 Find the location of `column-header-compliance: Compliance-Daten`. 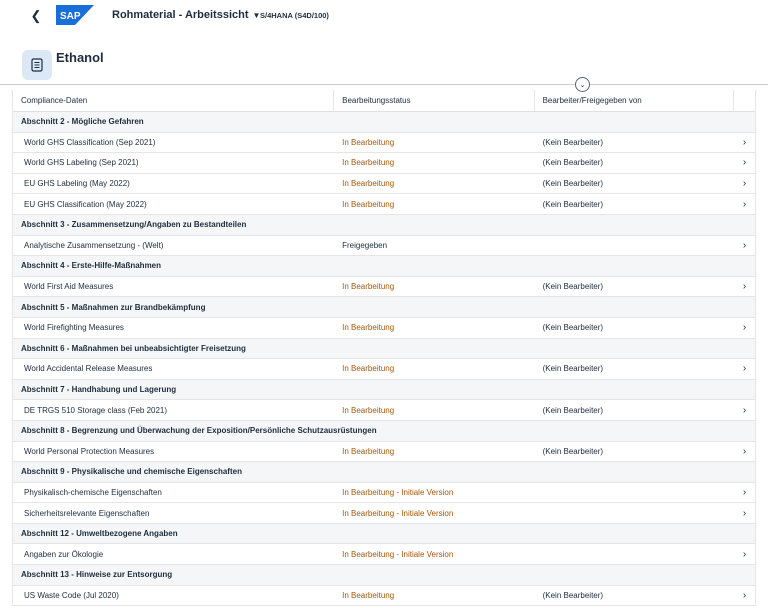

column-header-compliance: Compliance-Daten is located at coordinates (174, 100).